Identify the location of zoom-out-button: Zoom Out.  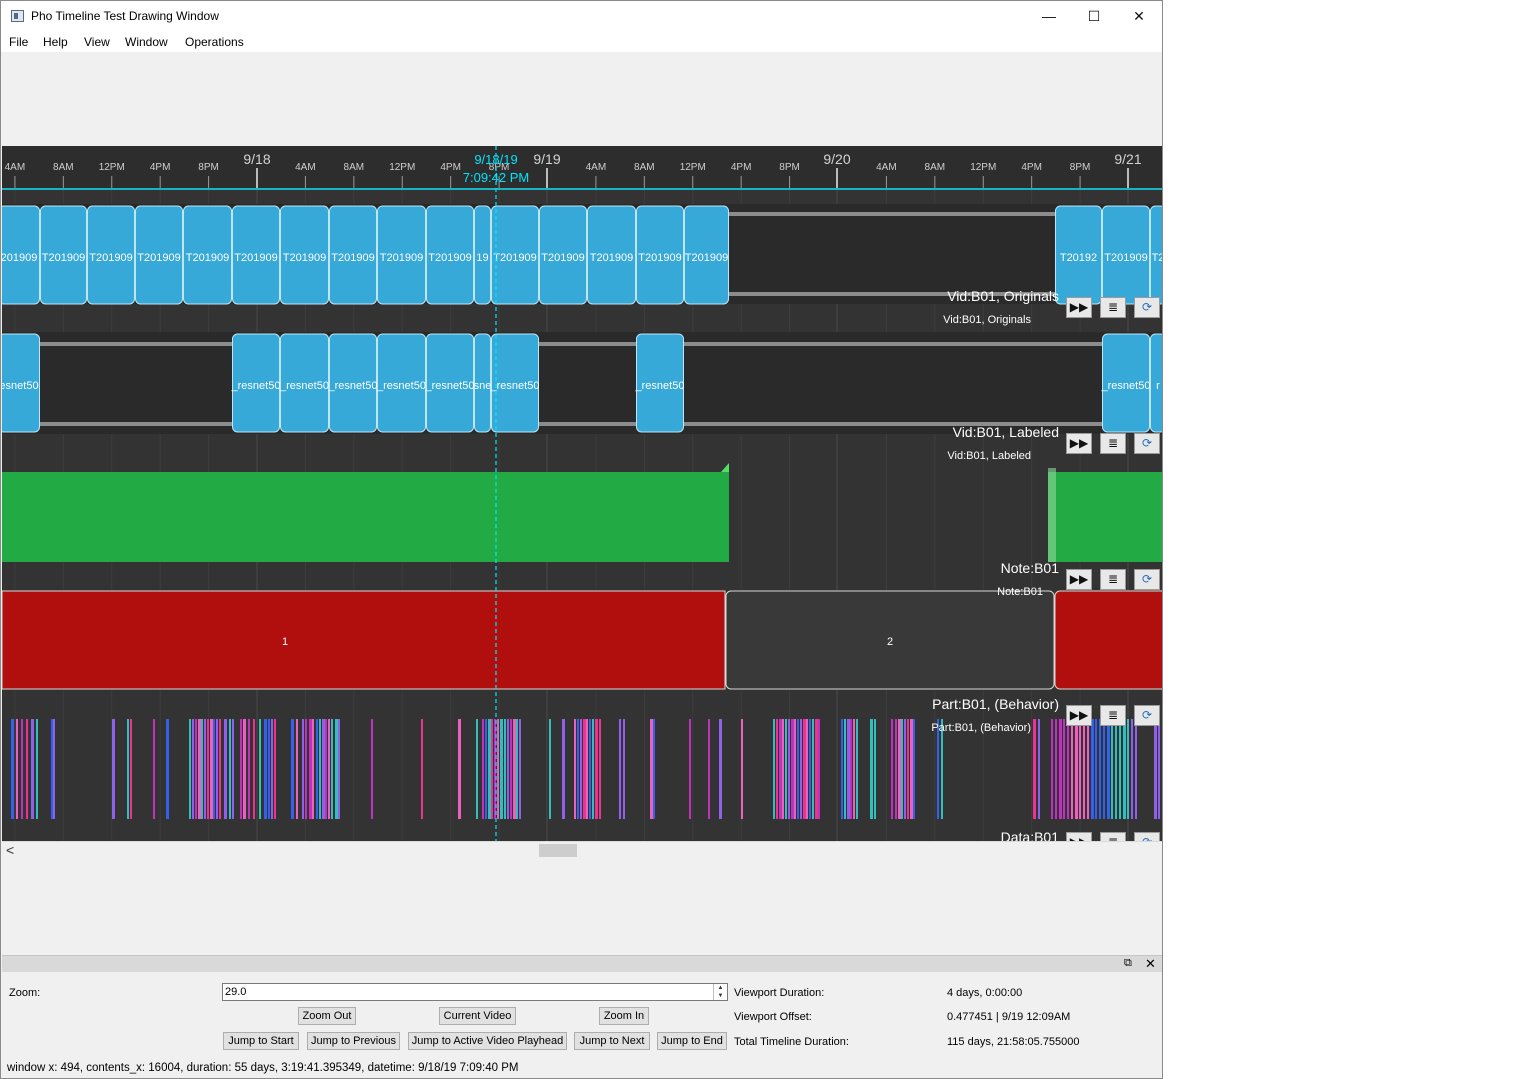
(327, 1016).